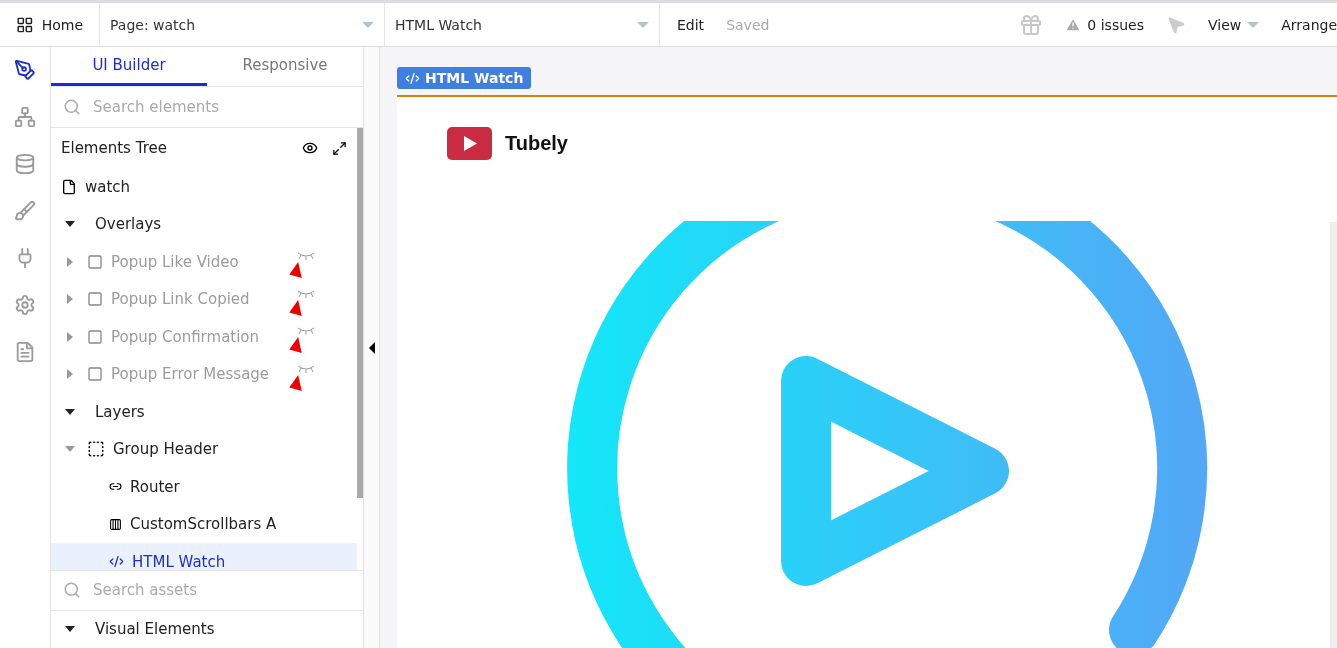 This screenshot has height=648, width=1337. I want to click on tree-item: CustomScrollbars A, so click(204, 524).